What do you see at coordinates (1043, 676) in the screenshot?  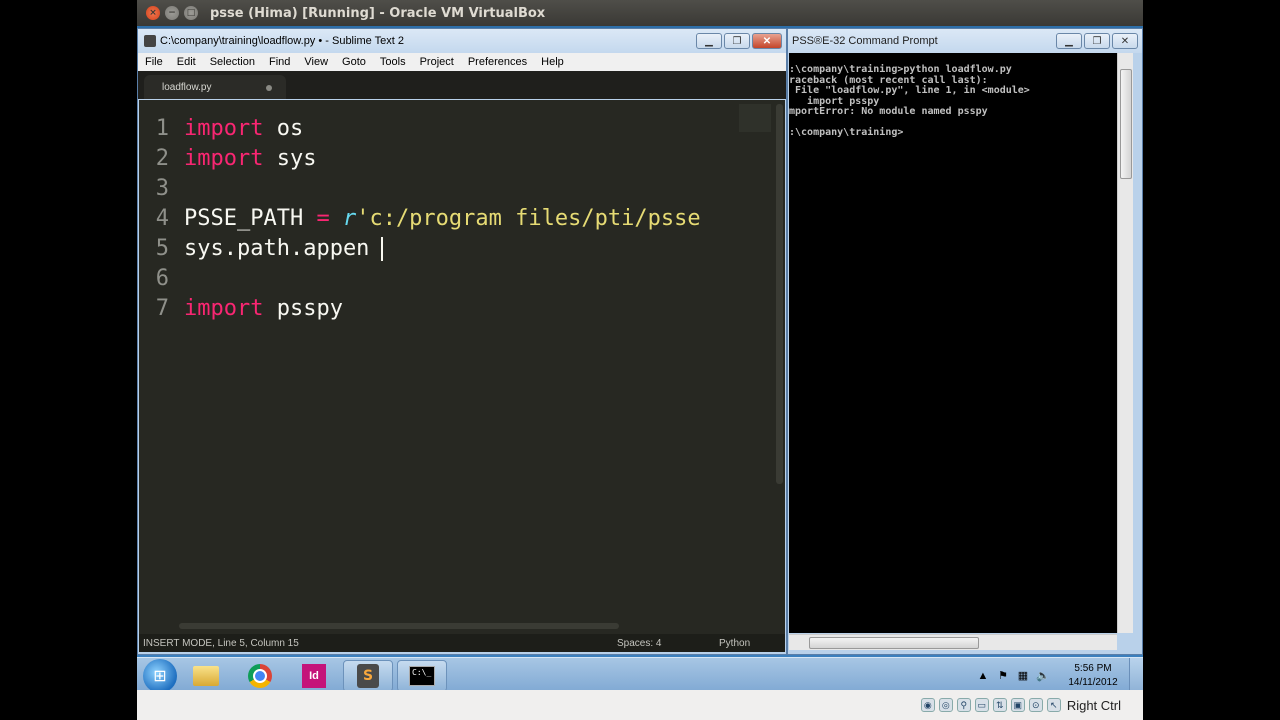 I see `tray-volume-icon: 🔈` at bounding box center [1043, 676].